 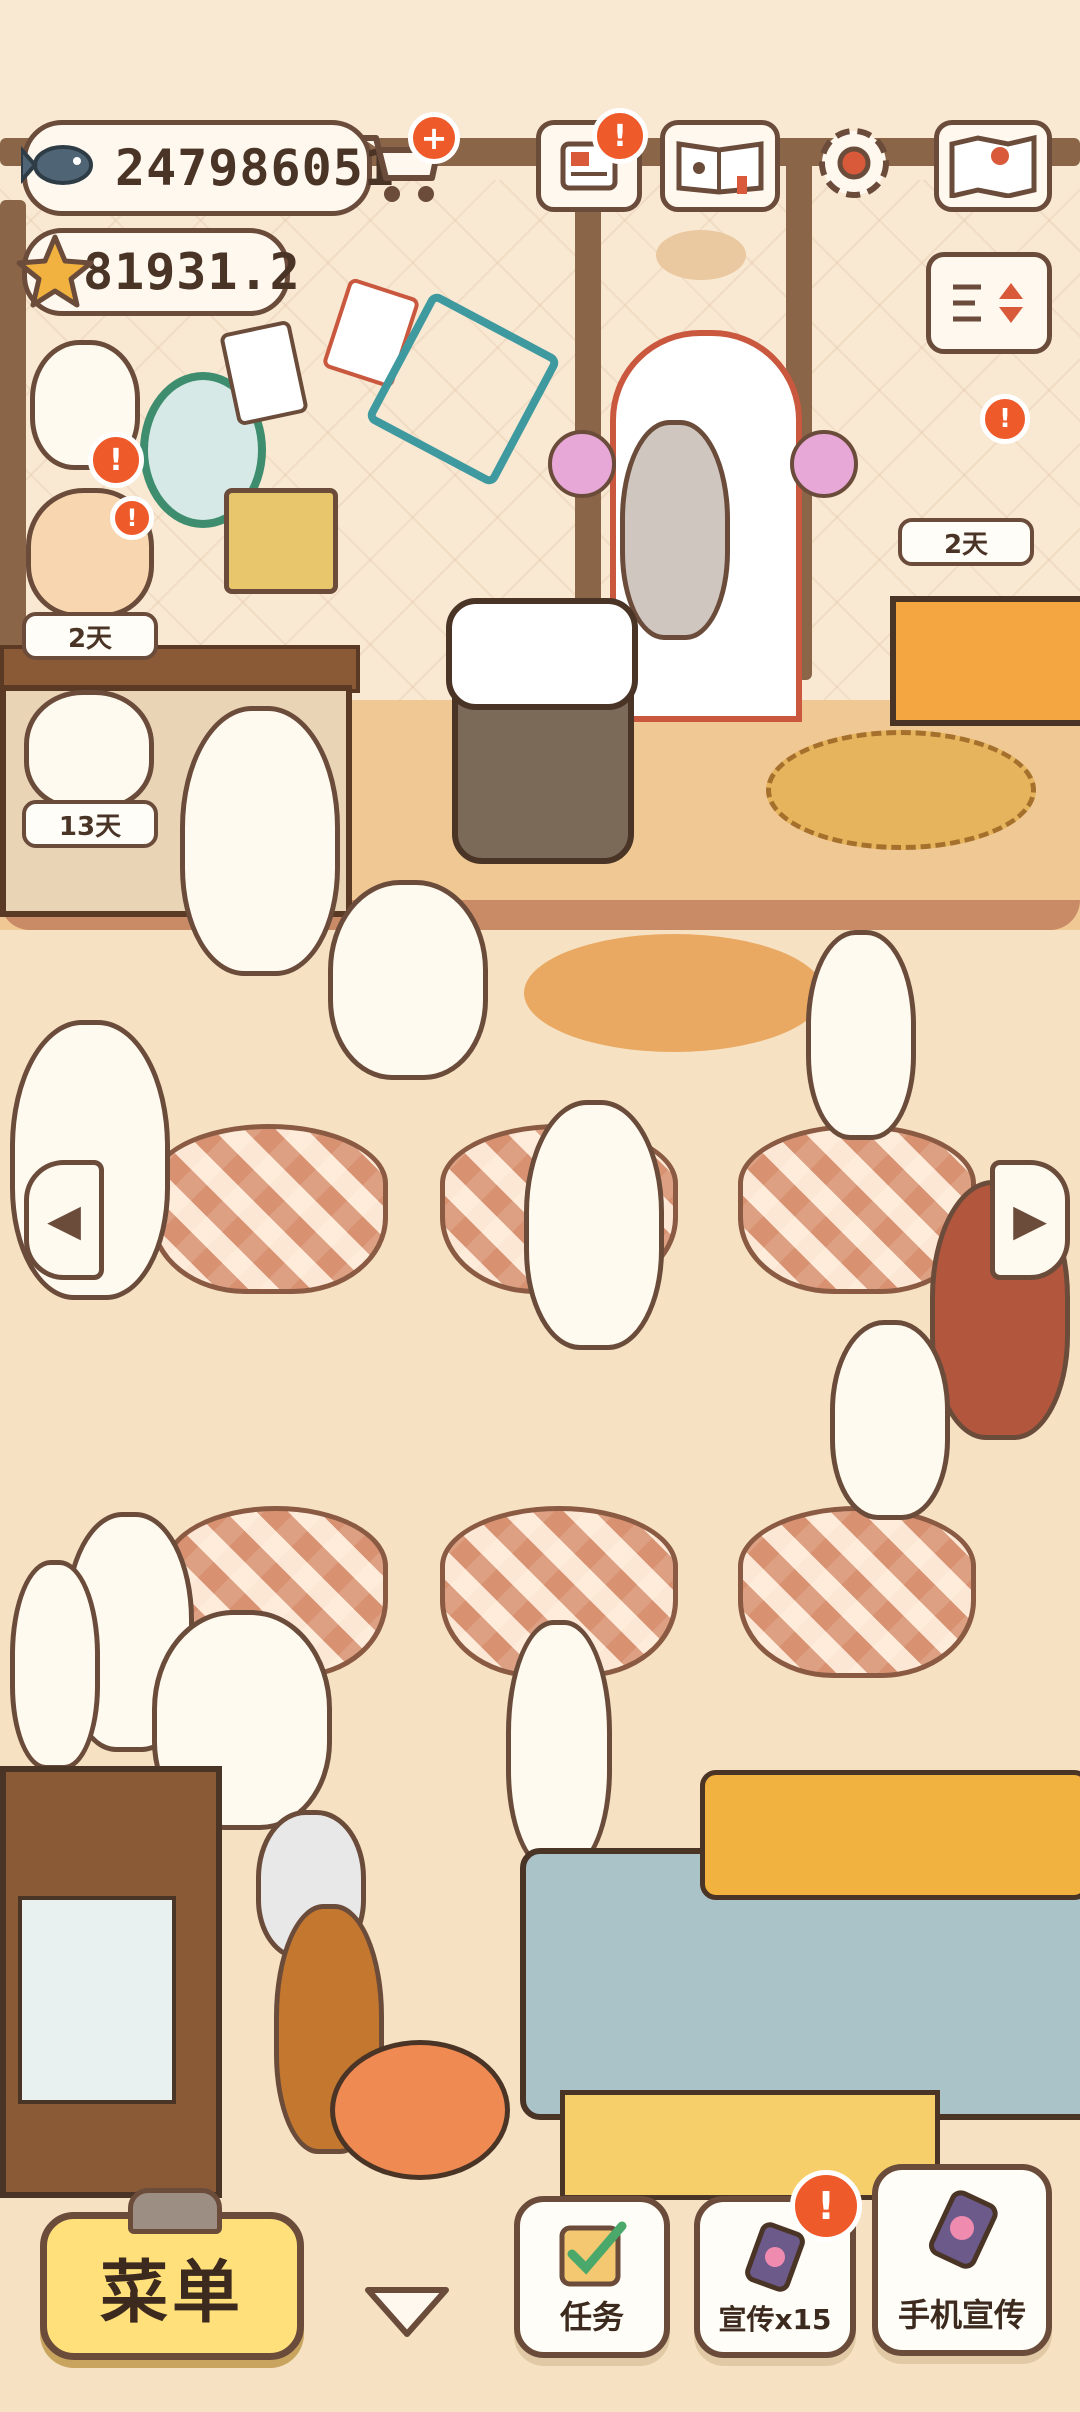 What do you see at coordinates (594, 1225) in the screenshot?
I see `dog-guest-bandana` at bounding box center [594, 1225].